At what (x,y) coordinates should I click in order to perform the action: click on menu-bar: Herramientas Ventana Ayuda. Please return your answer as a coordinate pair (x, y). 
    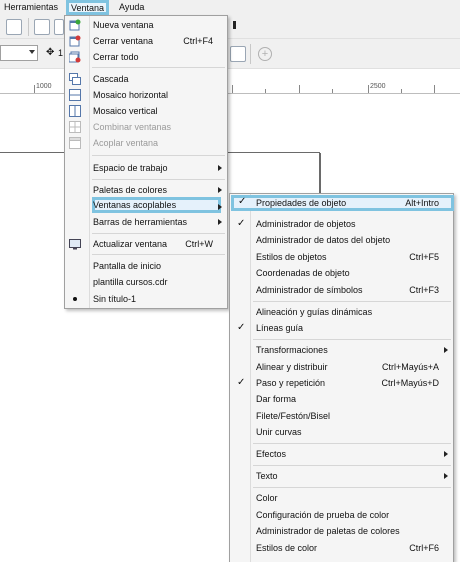
    Looking at the image, I should click on (230, 7).